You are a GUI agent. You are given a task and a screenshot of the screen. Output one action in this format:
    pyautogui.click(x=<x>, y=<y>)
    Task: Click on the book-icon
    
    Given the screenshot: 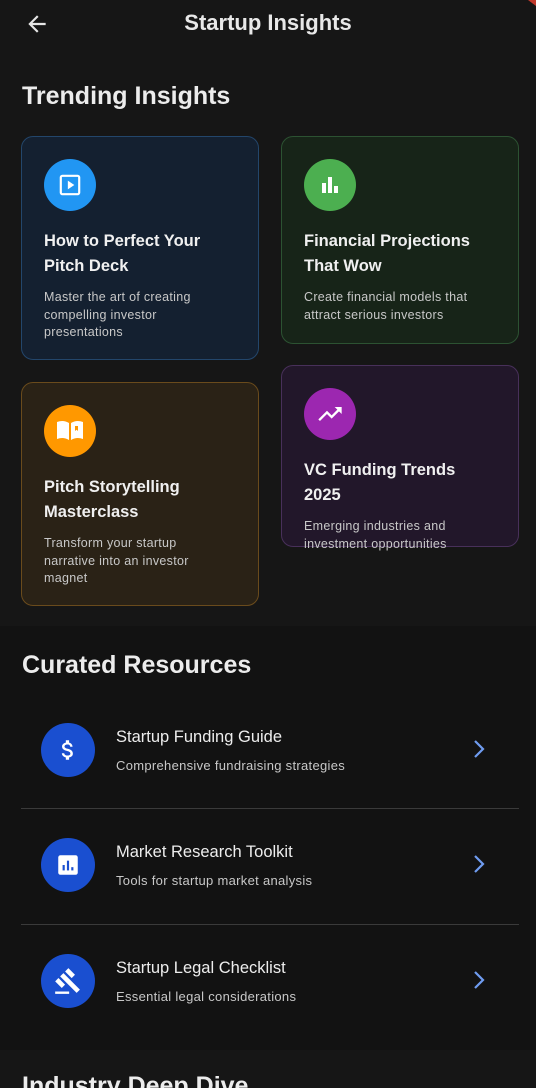 What is the action you would take?
    pyautogui.click(x=70, y=430)
    